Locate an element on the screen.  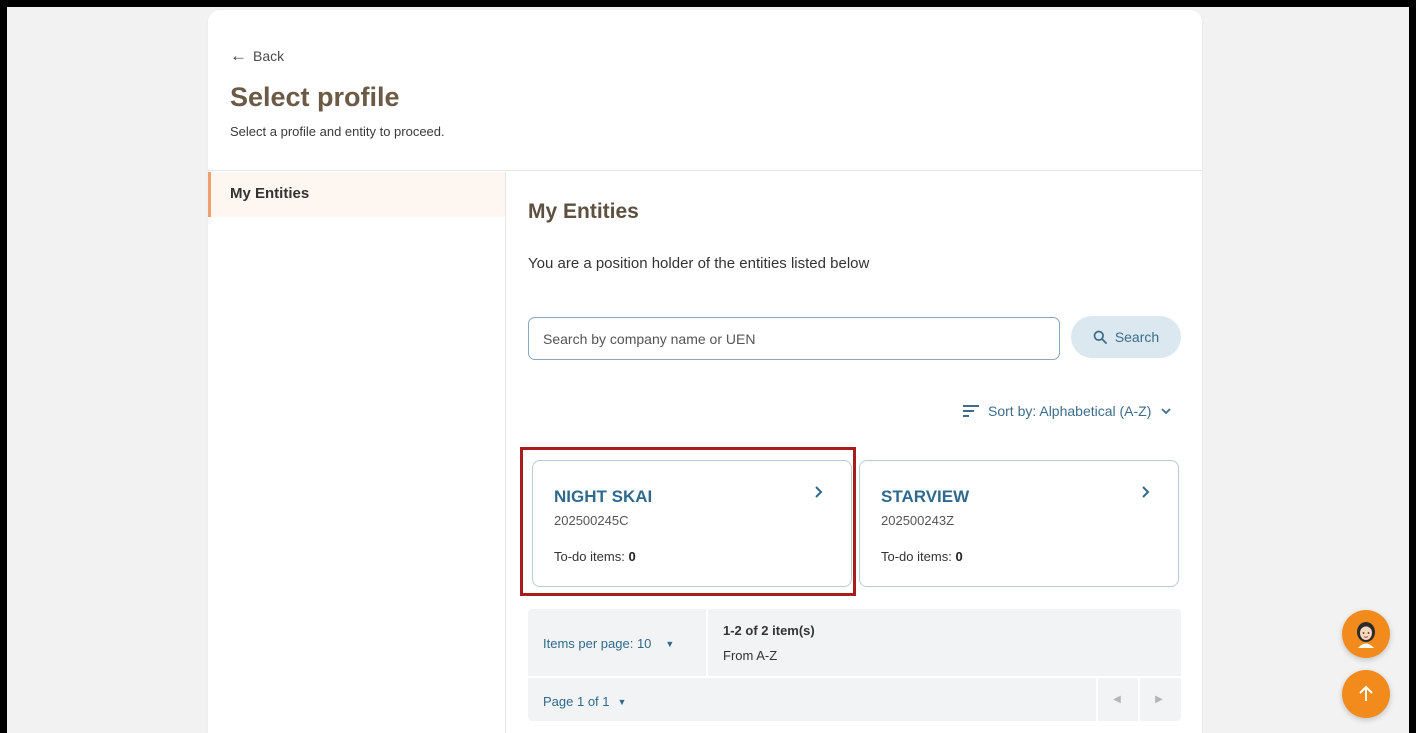
assistant-avatar-icon is located at coordinates (1366, 635).